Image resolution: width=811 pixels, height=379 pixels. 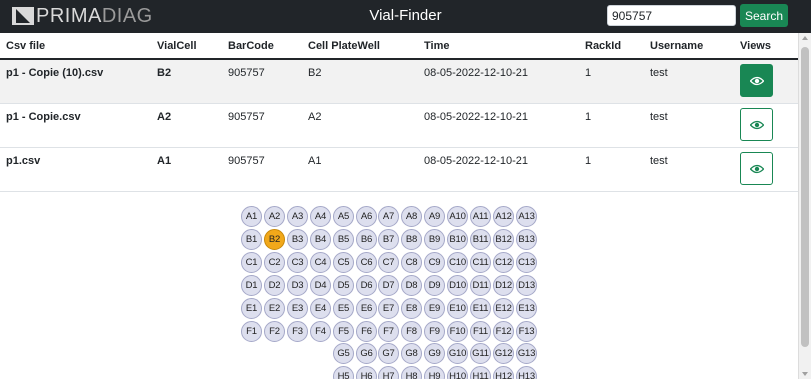 I want to click on well-e6: E6, so click(x=366, y=308).